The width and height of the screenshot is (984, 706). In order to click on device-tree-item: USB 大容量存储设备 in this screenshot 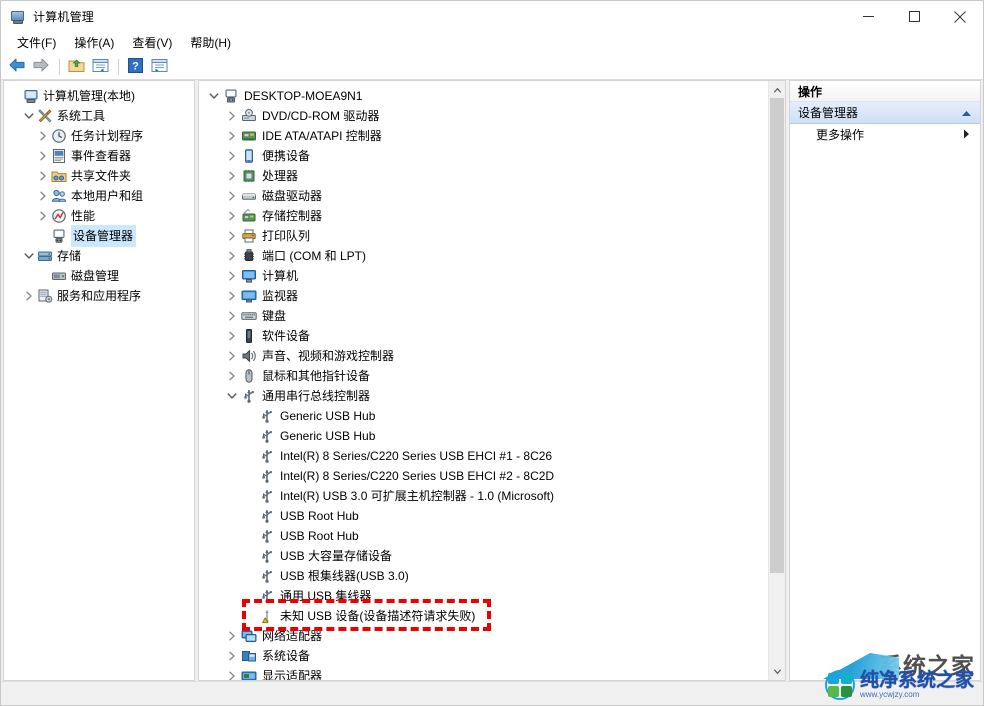, I will do `click(492, 556)`.